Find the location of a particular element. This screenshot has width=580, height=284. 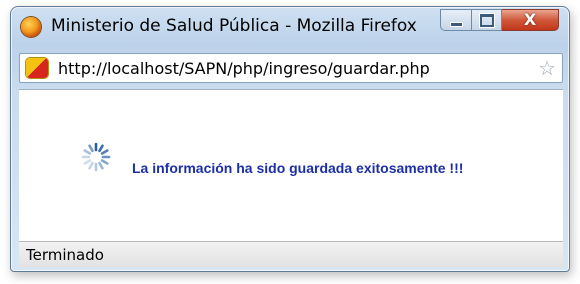

close-button: X is located at coordinates (530, 20).